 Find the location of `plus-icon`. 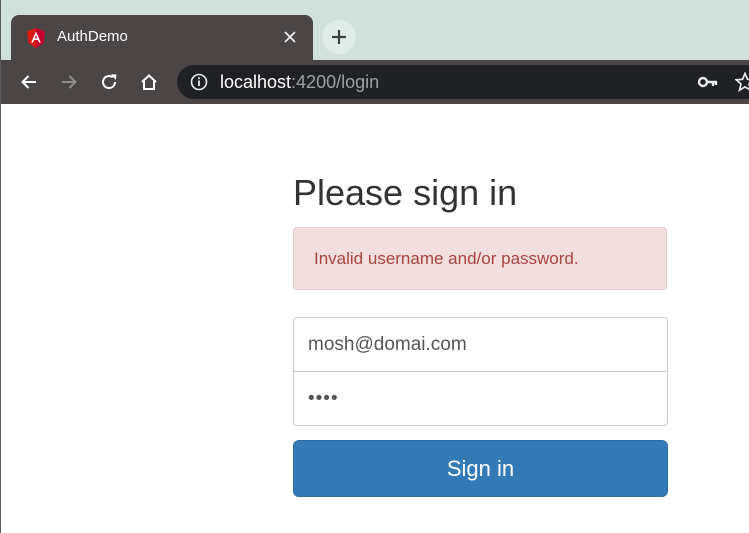

plus-icon is located at coordinates (339, 37).